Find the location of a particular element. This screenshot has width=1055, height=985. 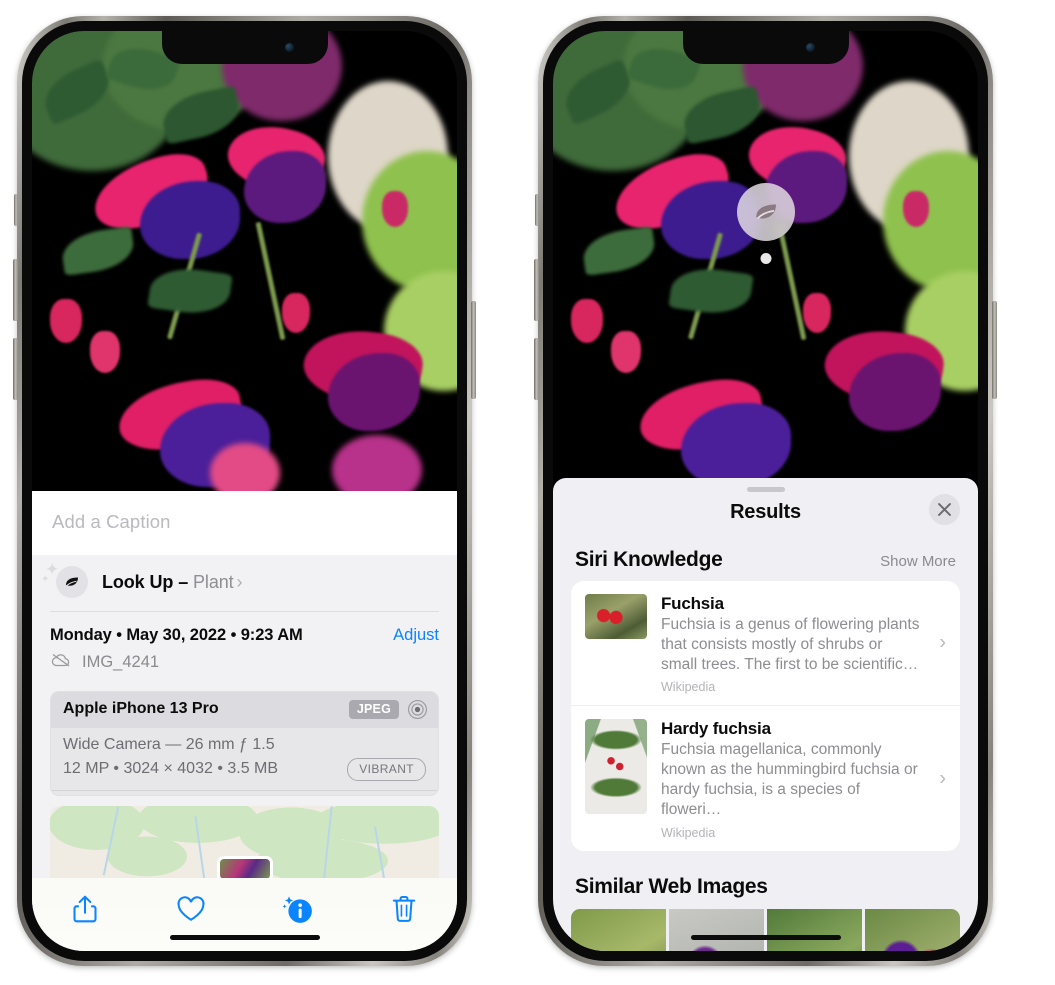

result-title: Hardy fuchsia is located at coordinates (716, 729).